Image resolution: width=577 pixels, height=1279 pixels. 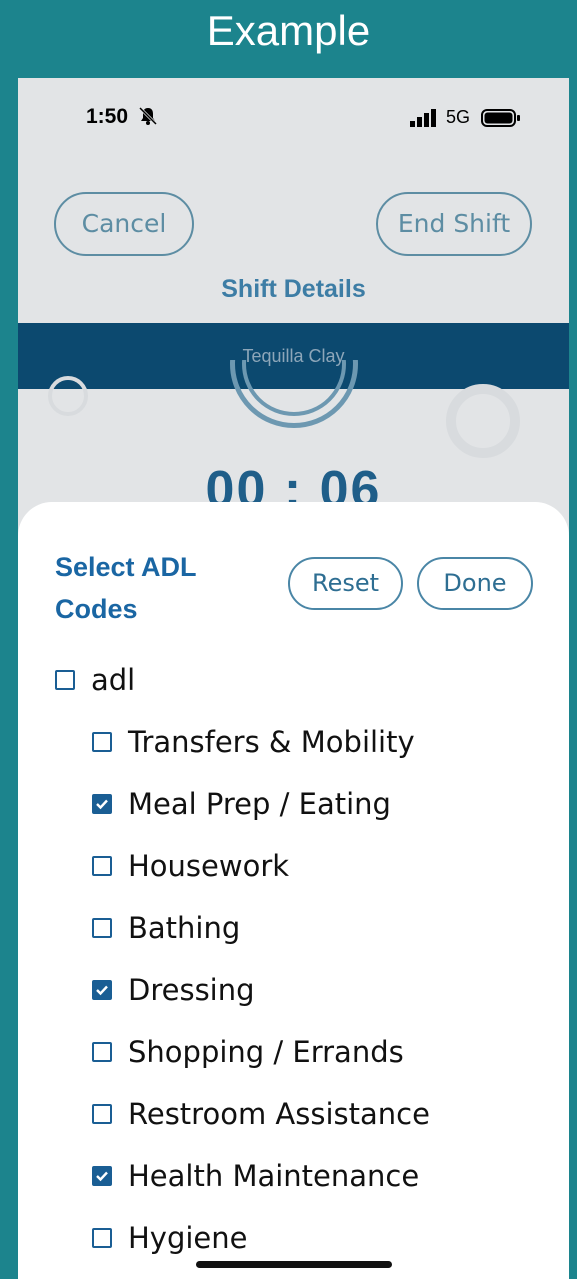 I want to click on adl-parent-label: adl, so click(x=113, y=680).